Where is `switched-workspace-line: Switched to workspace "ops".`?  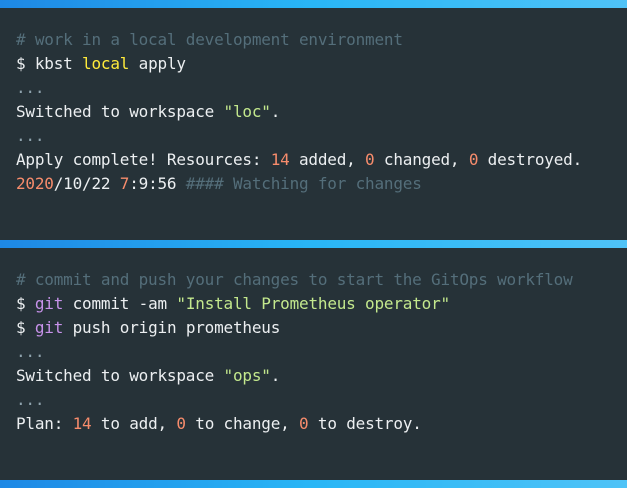 switched-workspace-line: Switched to workspace "ops". is located at coordinates (313, 376).